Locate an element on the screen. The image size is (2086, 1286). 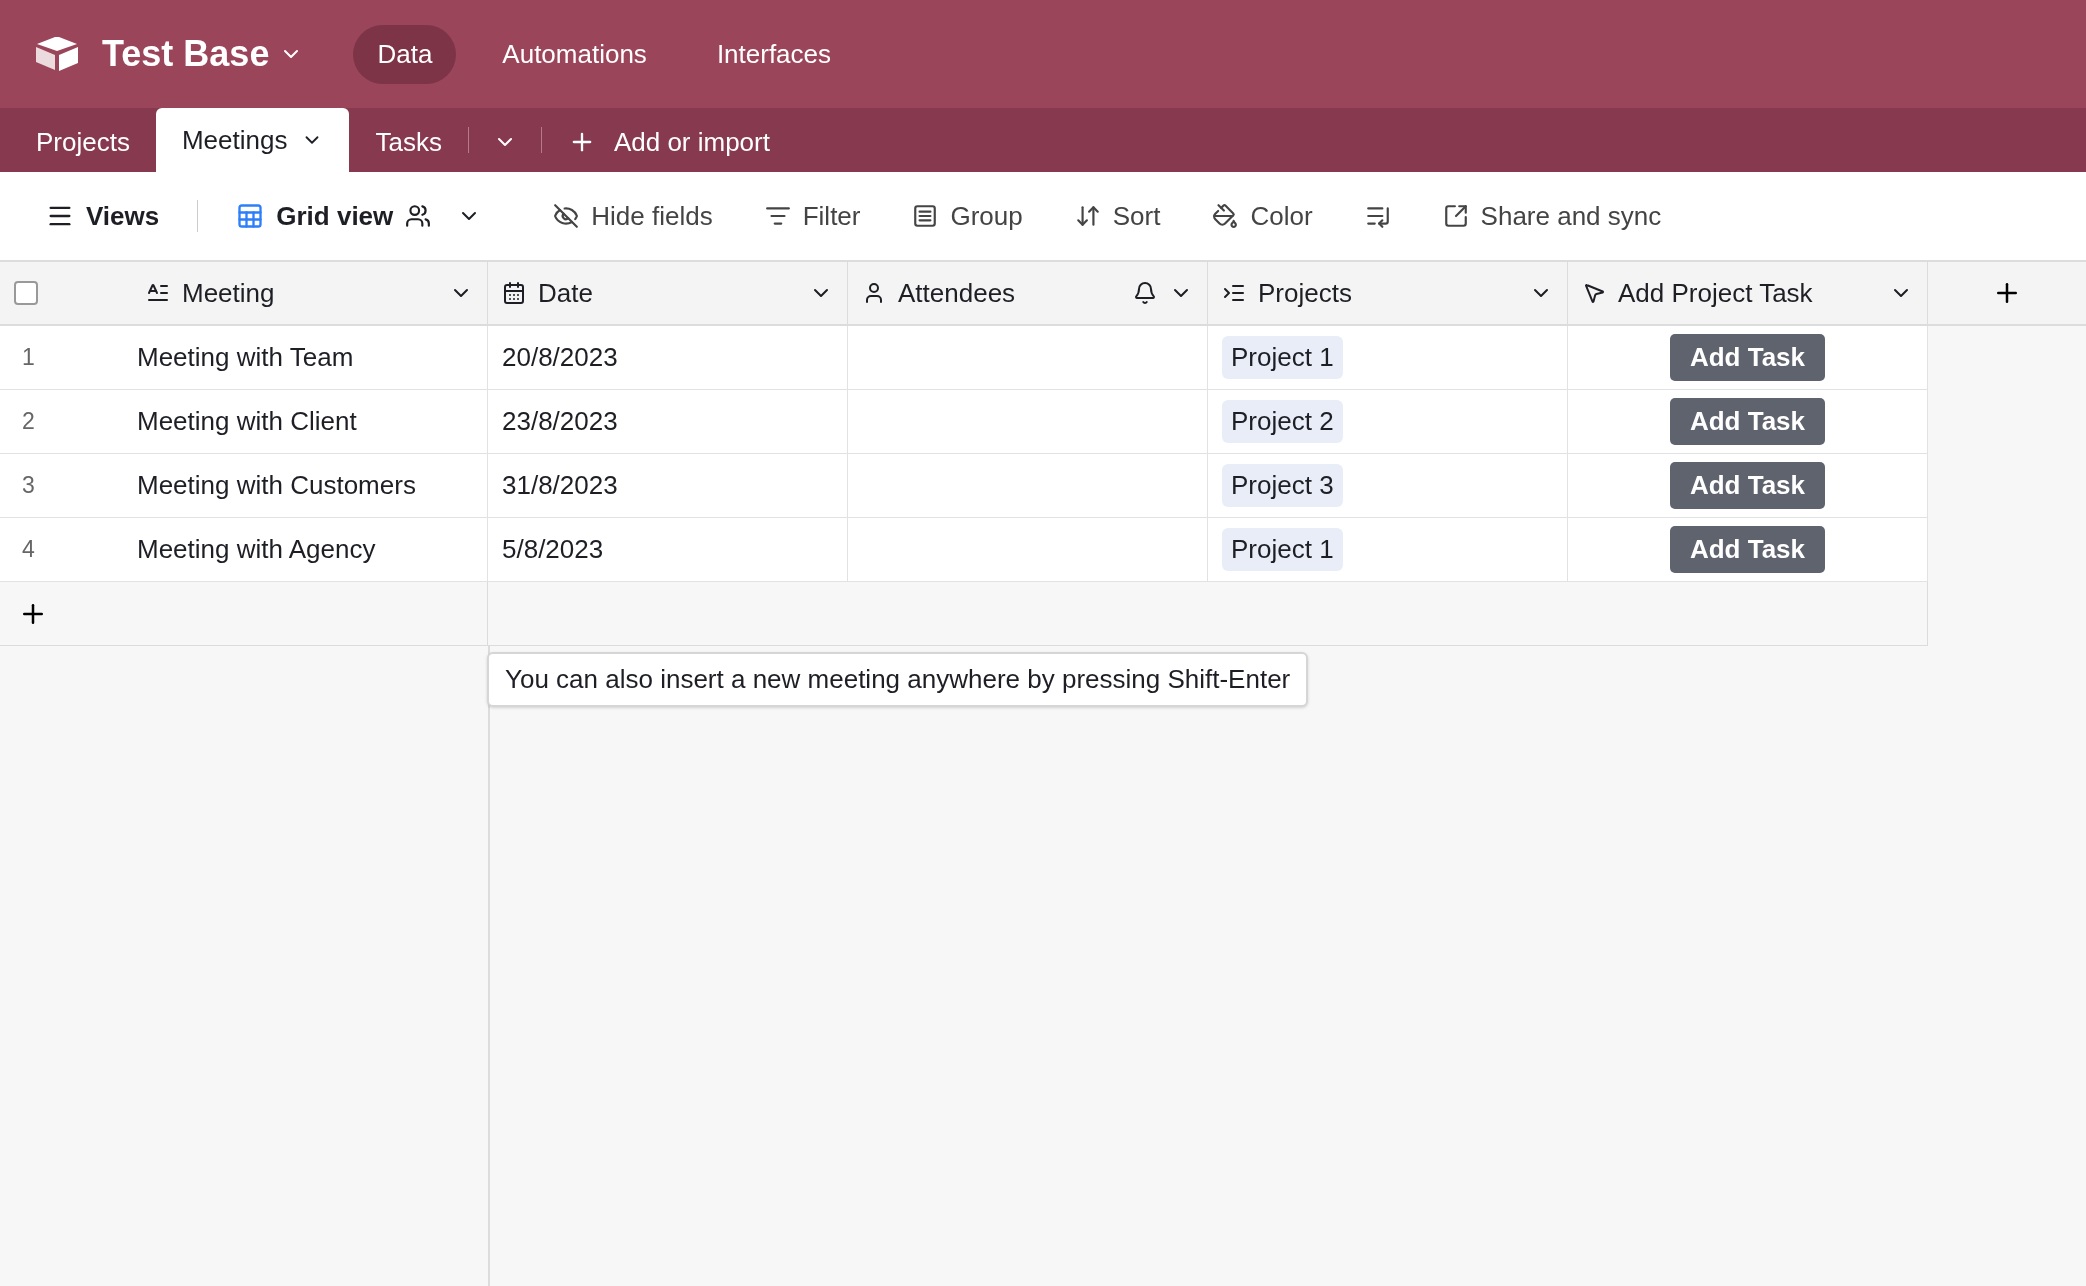
view-switcher: Grid view is located at coordinates (359, 216).